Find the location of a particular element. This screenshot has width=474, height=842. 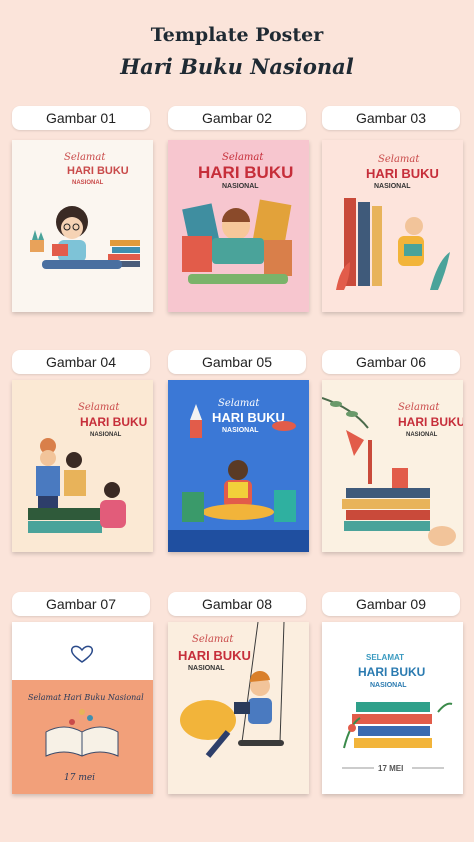

card-label-06: Gambar 06 is located at coordinates (391, 362).